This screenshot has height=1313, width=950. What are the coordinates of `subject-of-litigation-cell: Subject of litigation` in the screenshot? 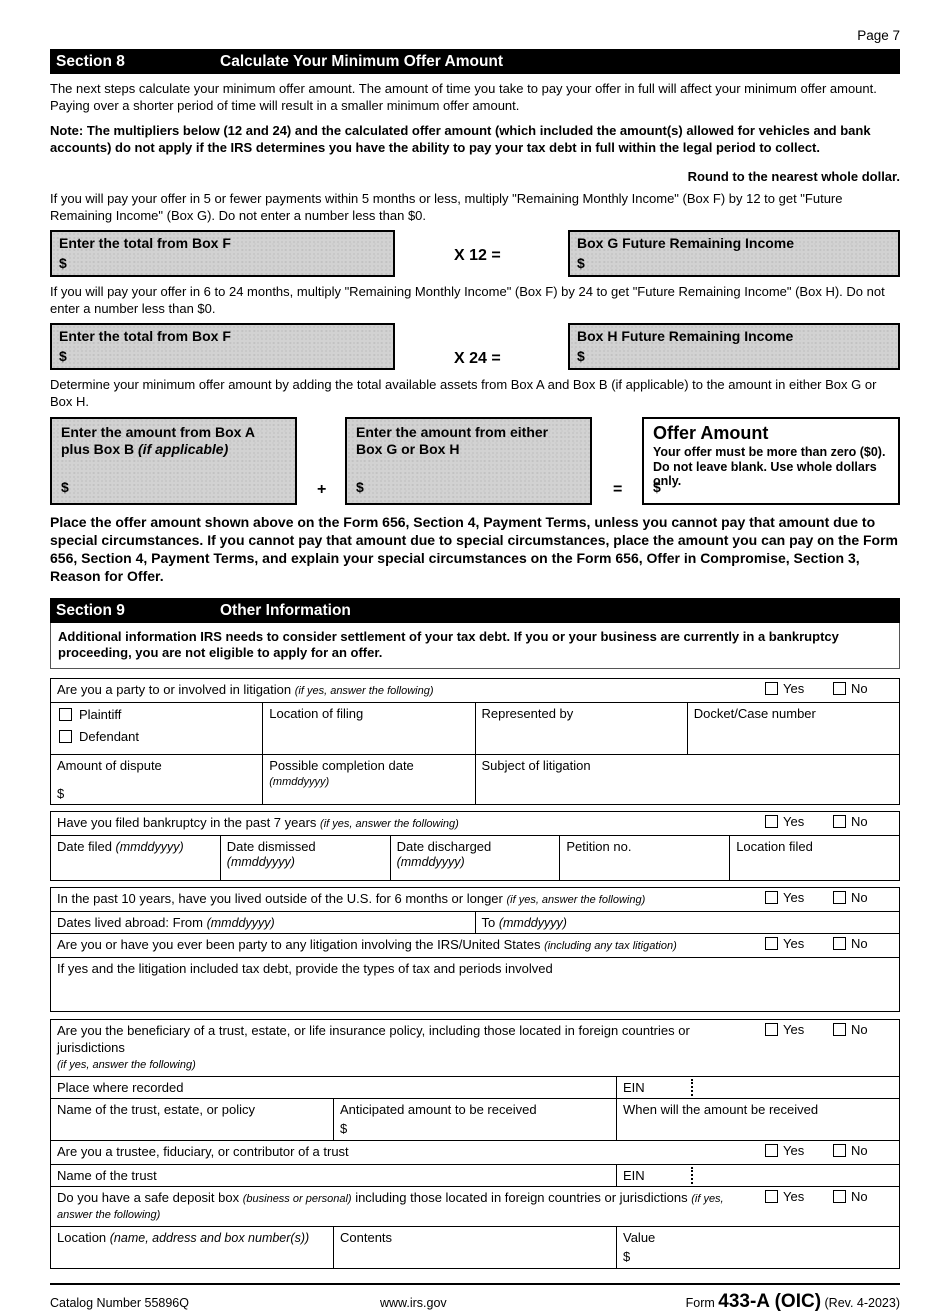 It's located at (687, 780).